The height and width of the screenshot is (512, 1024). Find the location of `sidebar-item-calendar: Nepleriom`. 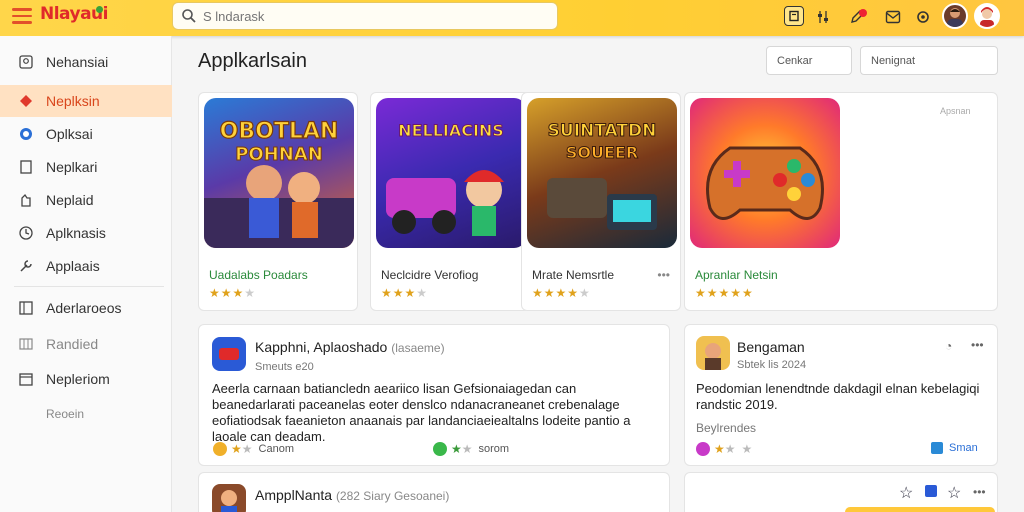

sidebar-item-calendar: Nepleriom is located at coordinates (86, 379).